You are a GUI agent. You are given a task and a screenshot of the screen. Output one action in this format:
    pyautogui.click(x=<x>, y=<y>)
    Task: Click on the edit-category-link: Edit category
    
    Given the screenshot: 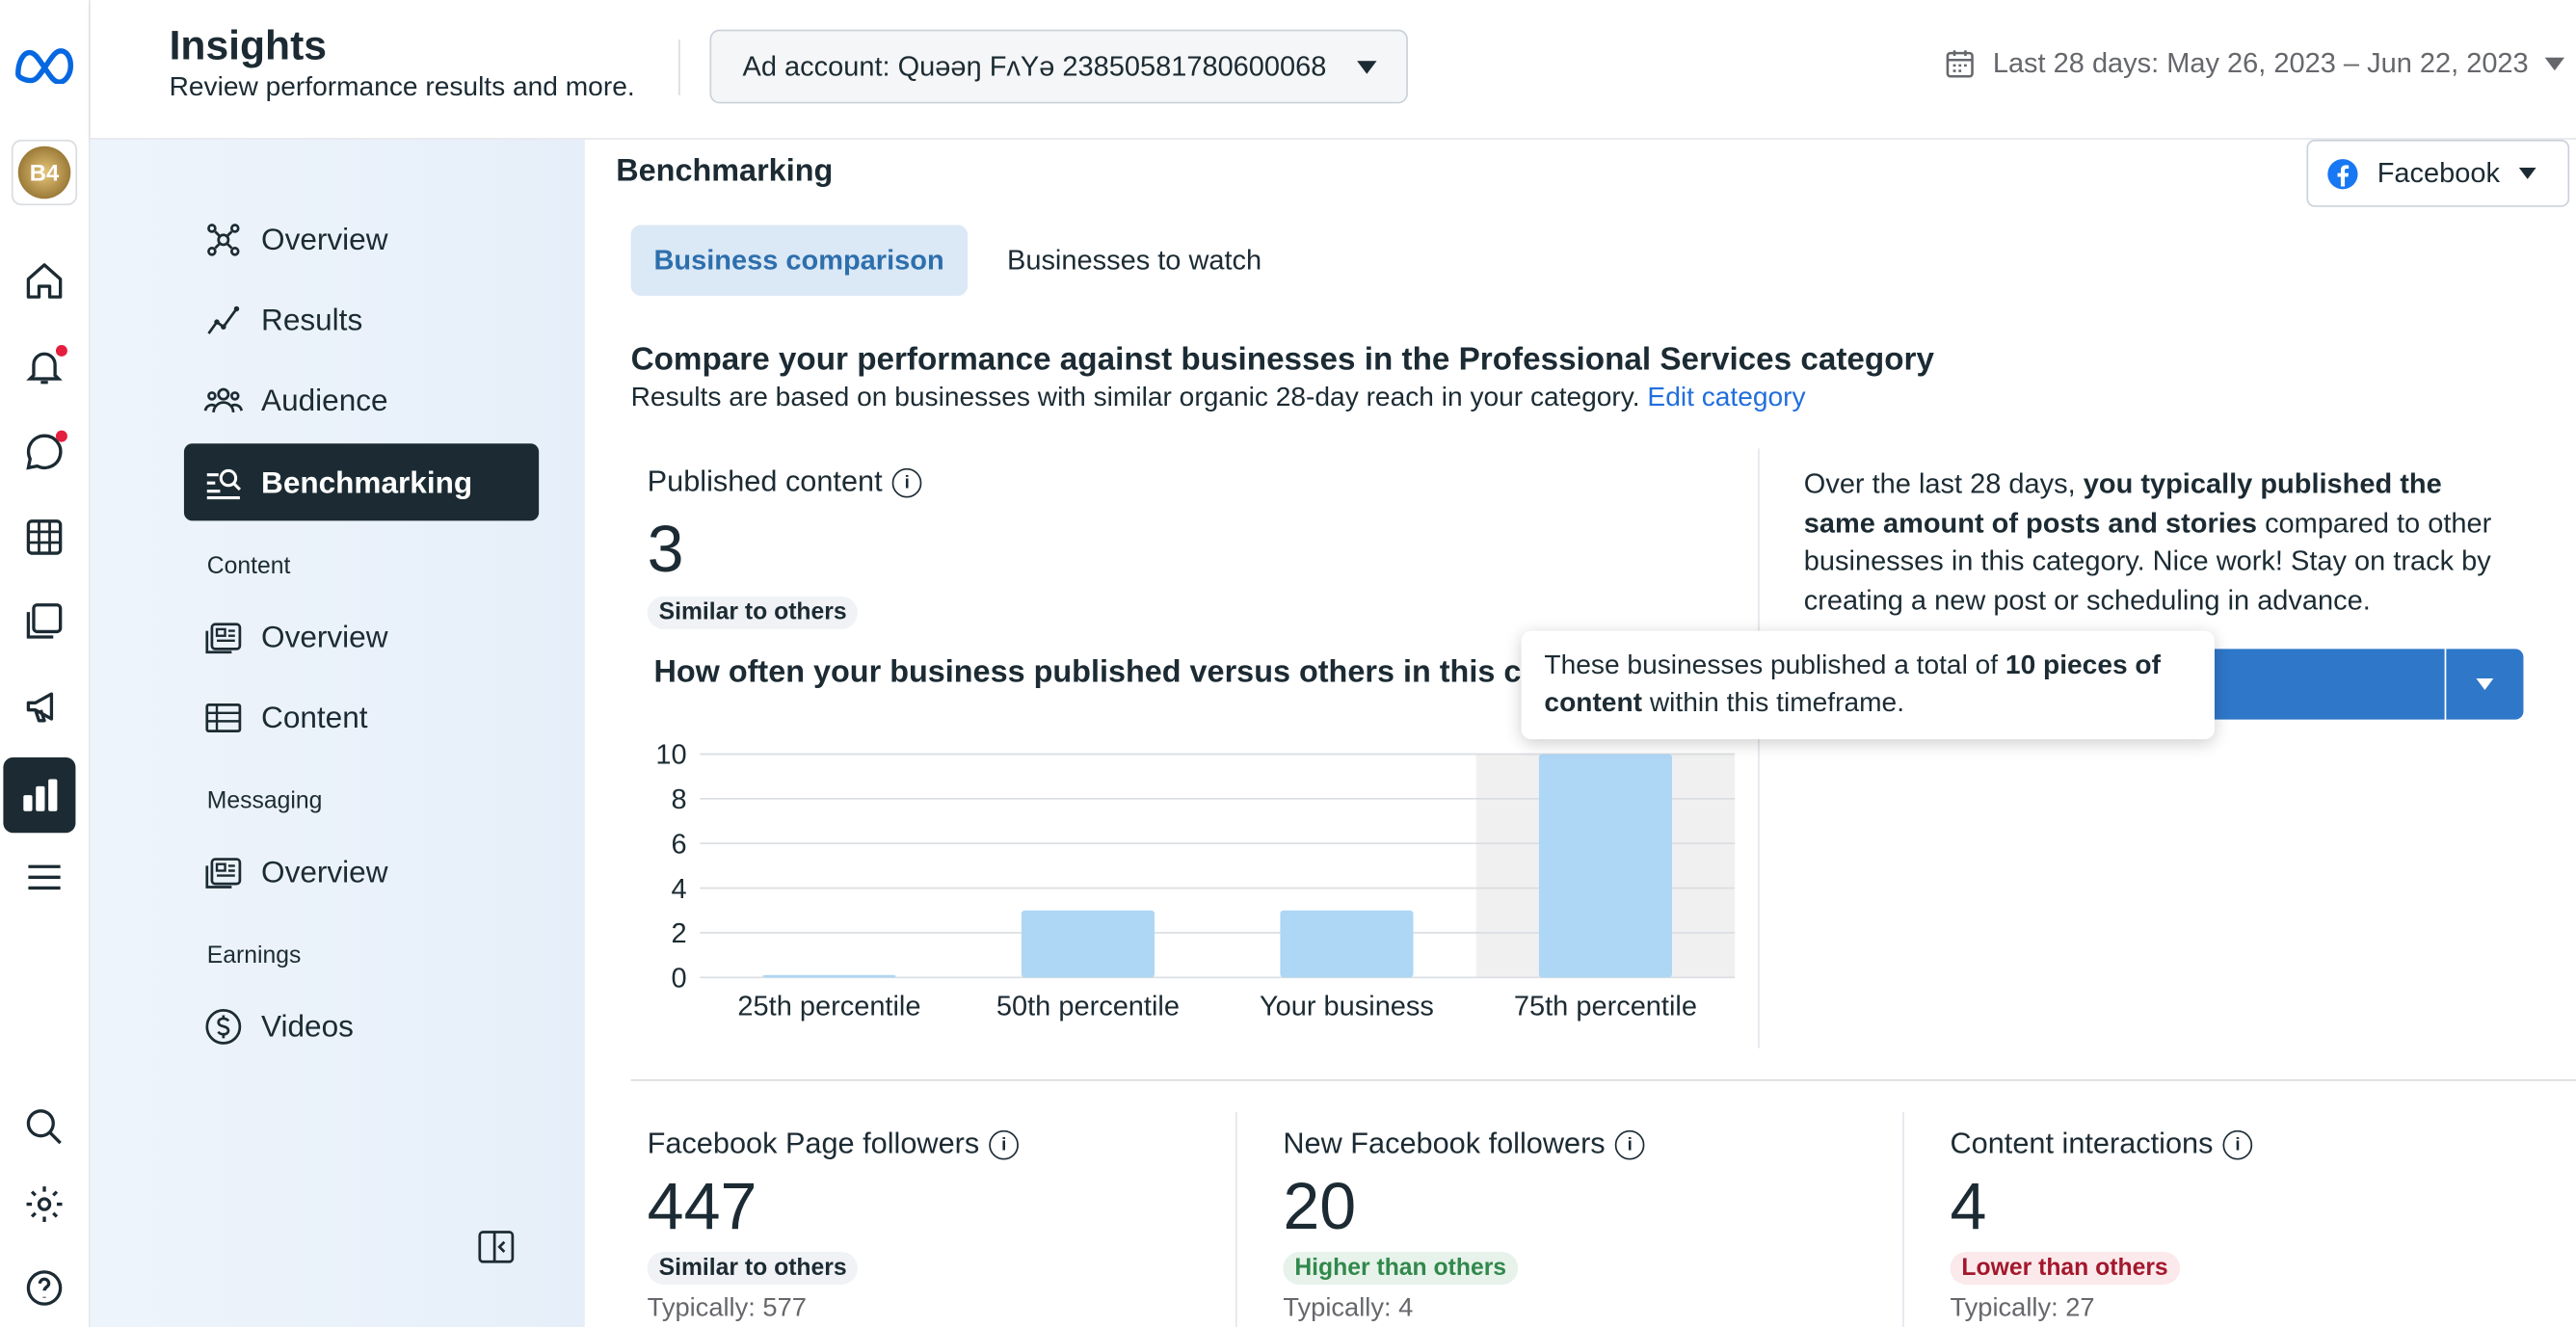 What is the action you would take?
    pyautogui.click(x=1726, y=397)
    